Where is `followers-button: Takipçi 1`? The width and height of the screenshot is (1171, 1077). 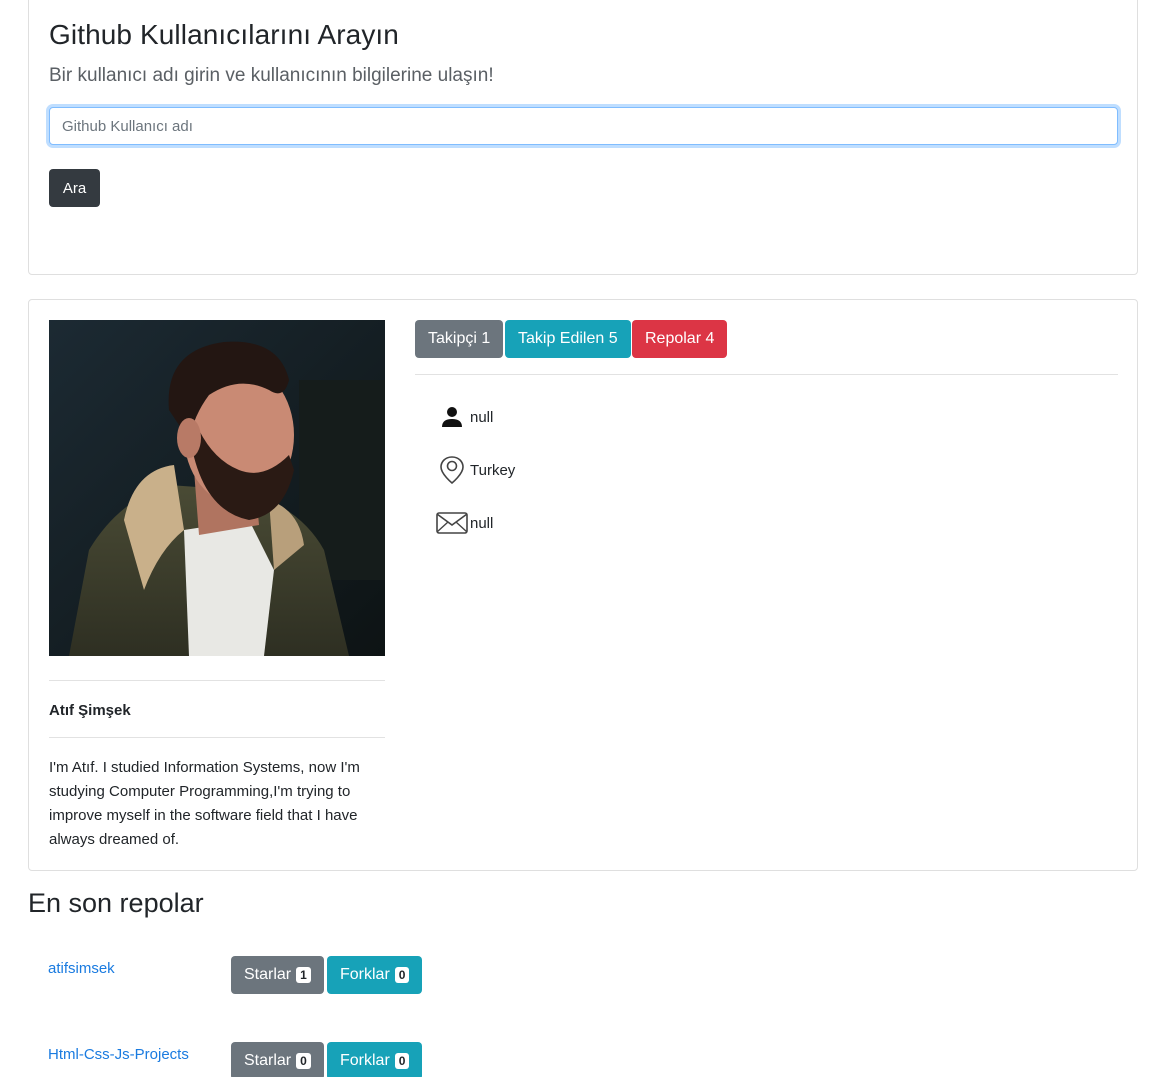 followers-button: Takipçi 1 is located at coordinates (459, 339).